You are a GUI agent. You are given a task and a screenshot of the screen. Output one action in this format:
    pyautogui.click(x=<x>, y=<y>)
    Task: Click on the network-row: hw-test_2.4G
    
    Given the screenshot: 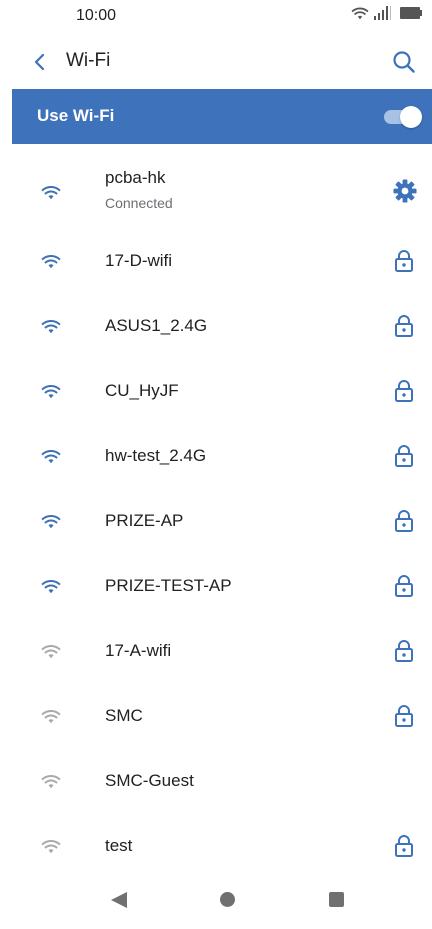 What is the action you would take?
    pyautogui.click(x=216, y=456)
    